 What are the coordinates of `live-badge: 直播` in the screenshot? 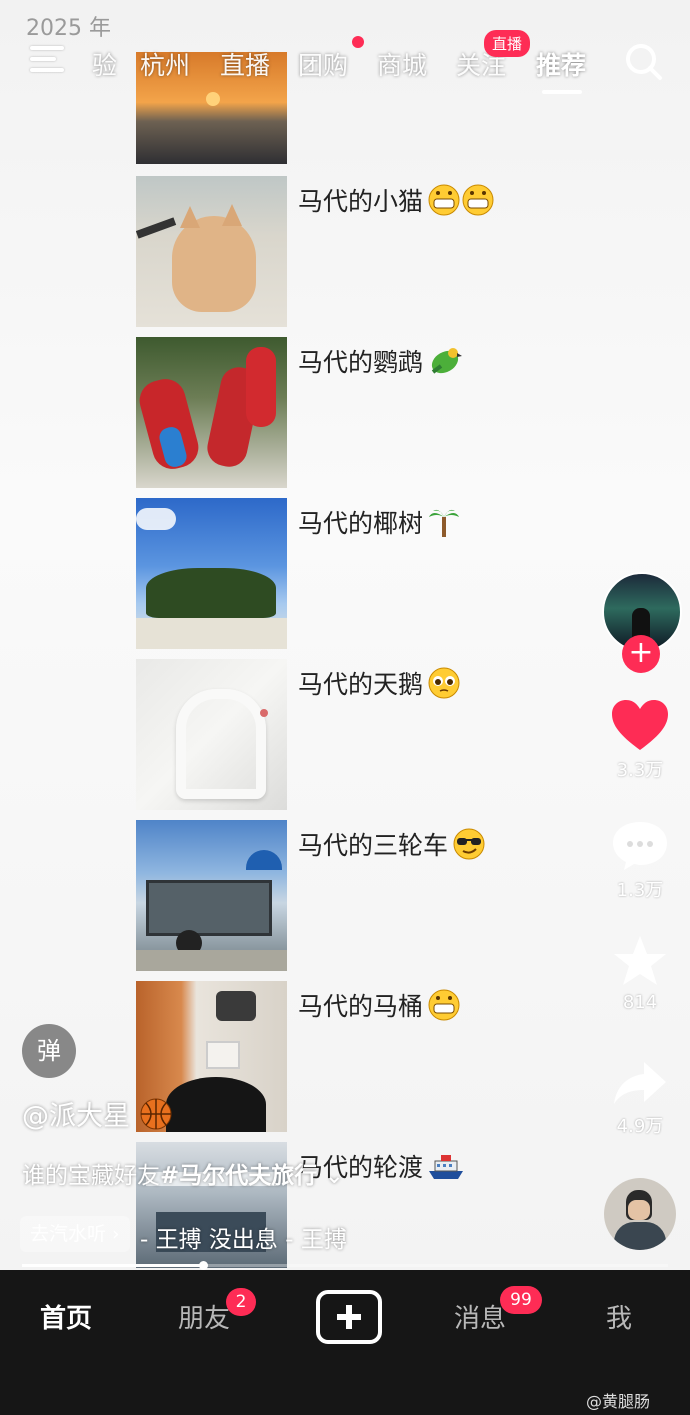 It's located at (507, 43).